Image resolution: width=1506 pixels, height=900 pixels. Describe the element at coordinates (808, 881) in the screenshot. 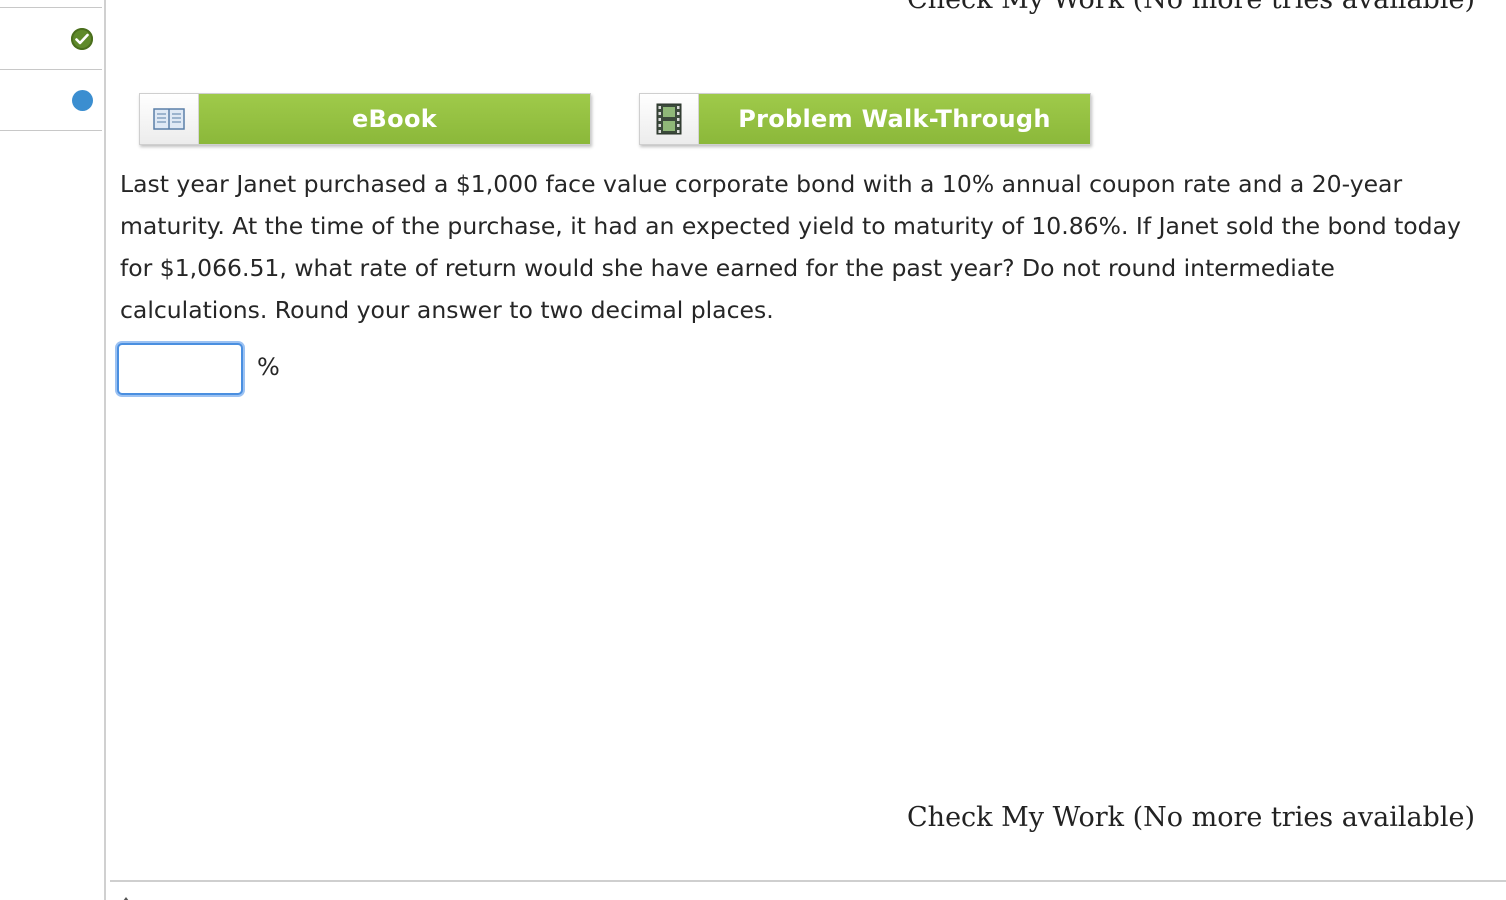

I see `section-divider` at that location.